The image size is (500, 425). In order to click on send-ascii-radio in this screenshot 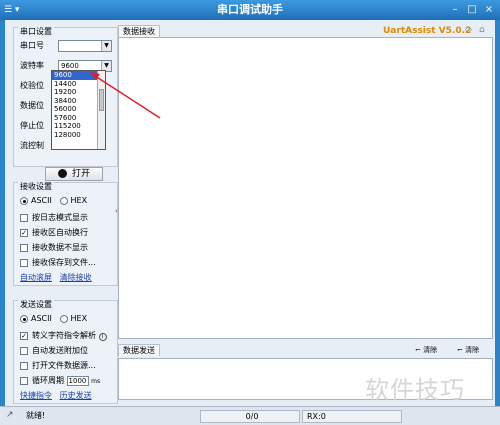, I will do `click(24, 318)`.